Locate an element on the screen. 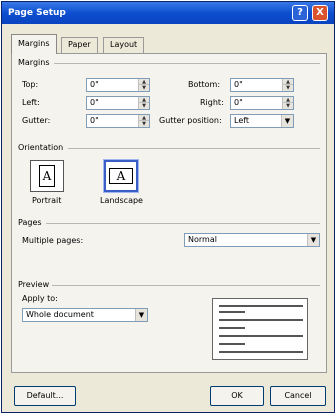  left-margin-value: 0" is located at coordinates (94, 102).